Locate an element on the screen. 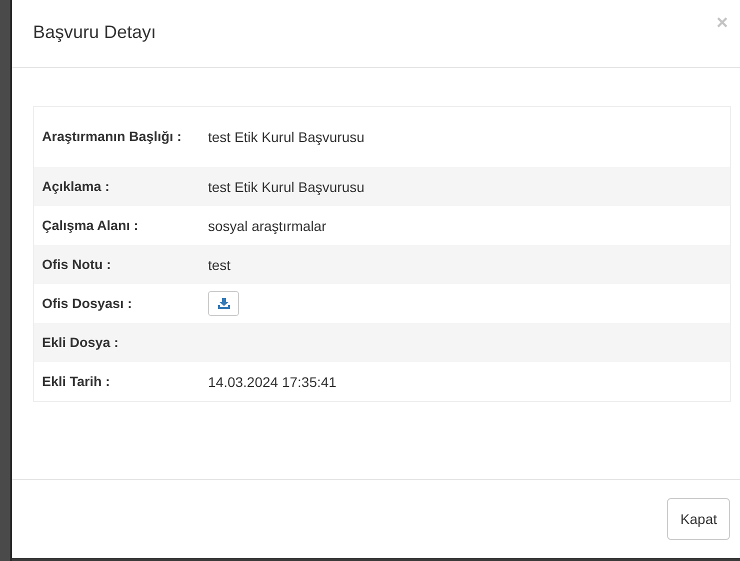 This screenshot has height=561, width=740. field-value: test is located at coordinates (219, 264).